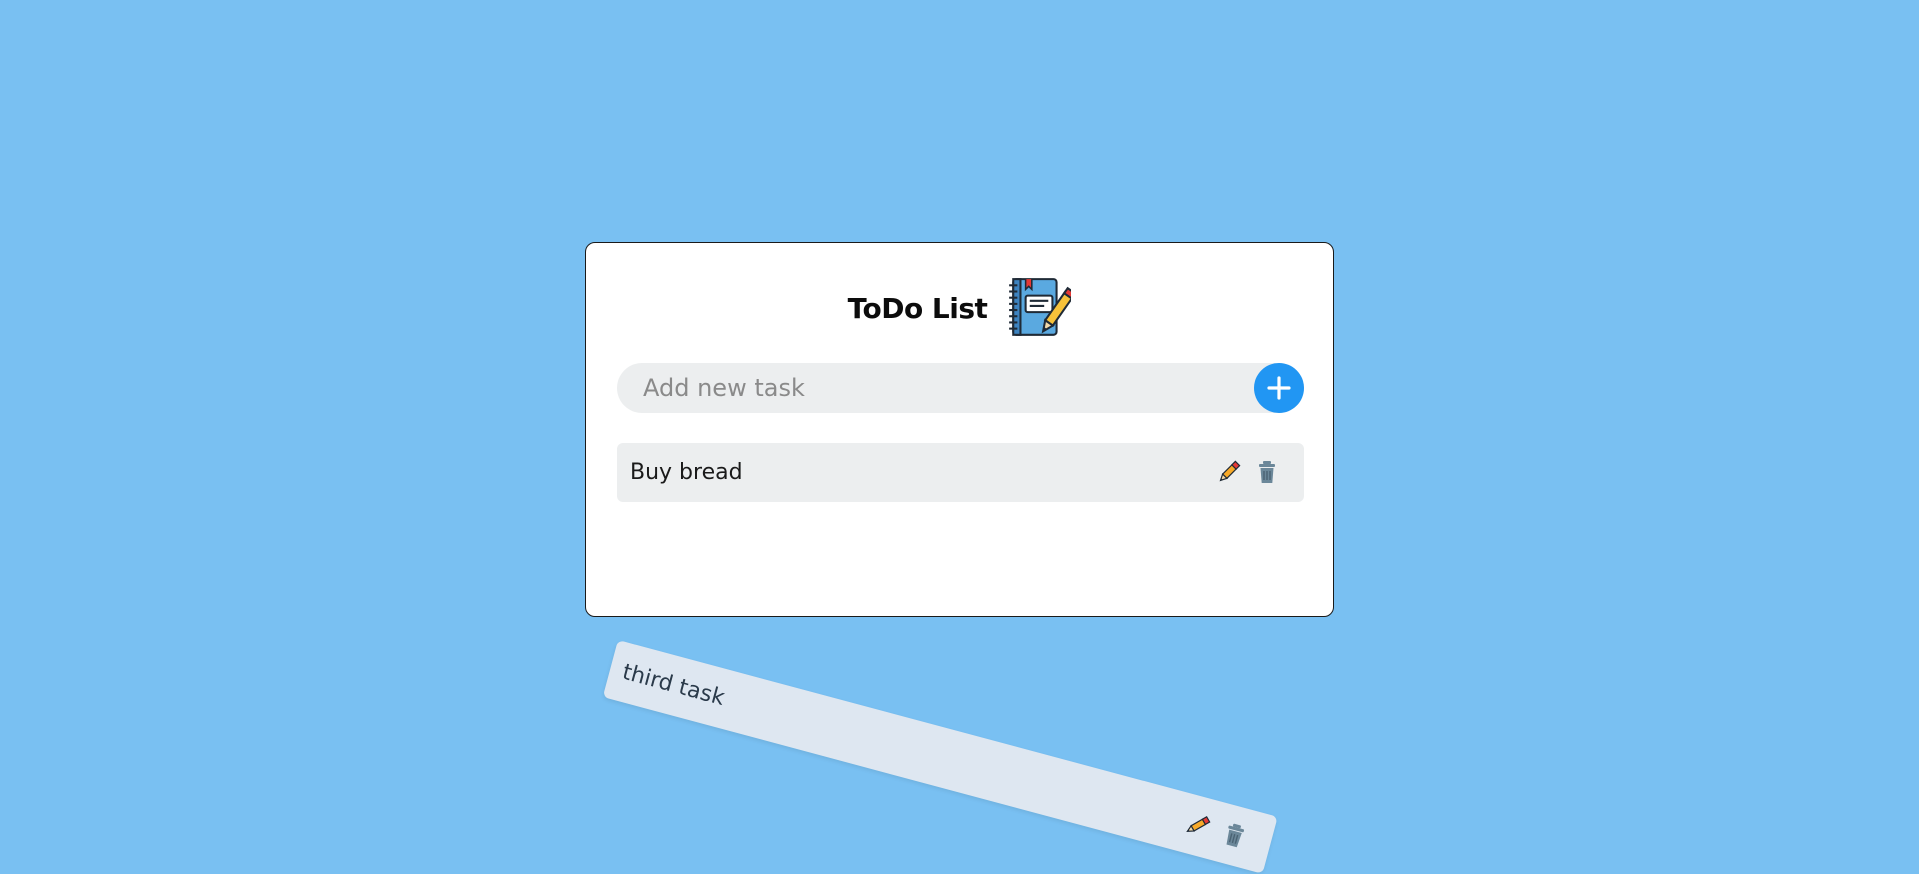 Image resolution: width=1919 pixels, height=874 pixels. Describe the element at coordinates (960, 472) in the screenshot. I see `task-item: Buy bread` at that location.